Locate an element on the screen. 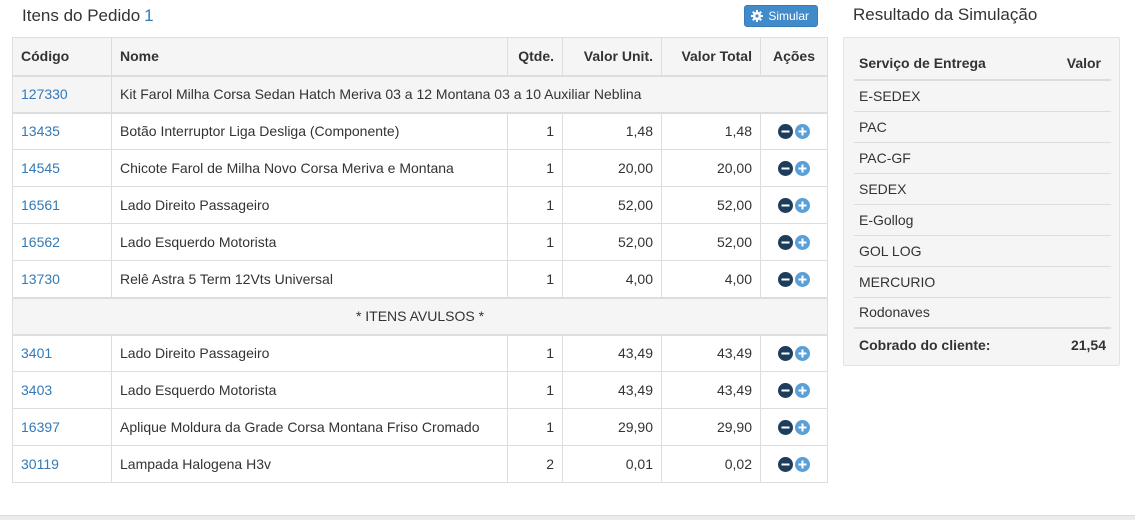 The height and width of the screenshot is (520, 1135). kit-code-link: 127330 is located at coordinates (44, 94).